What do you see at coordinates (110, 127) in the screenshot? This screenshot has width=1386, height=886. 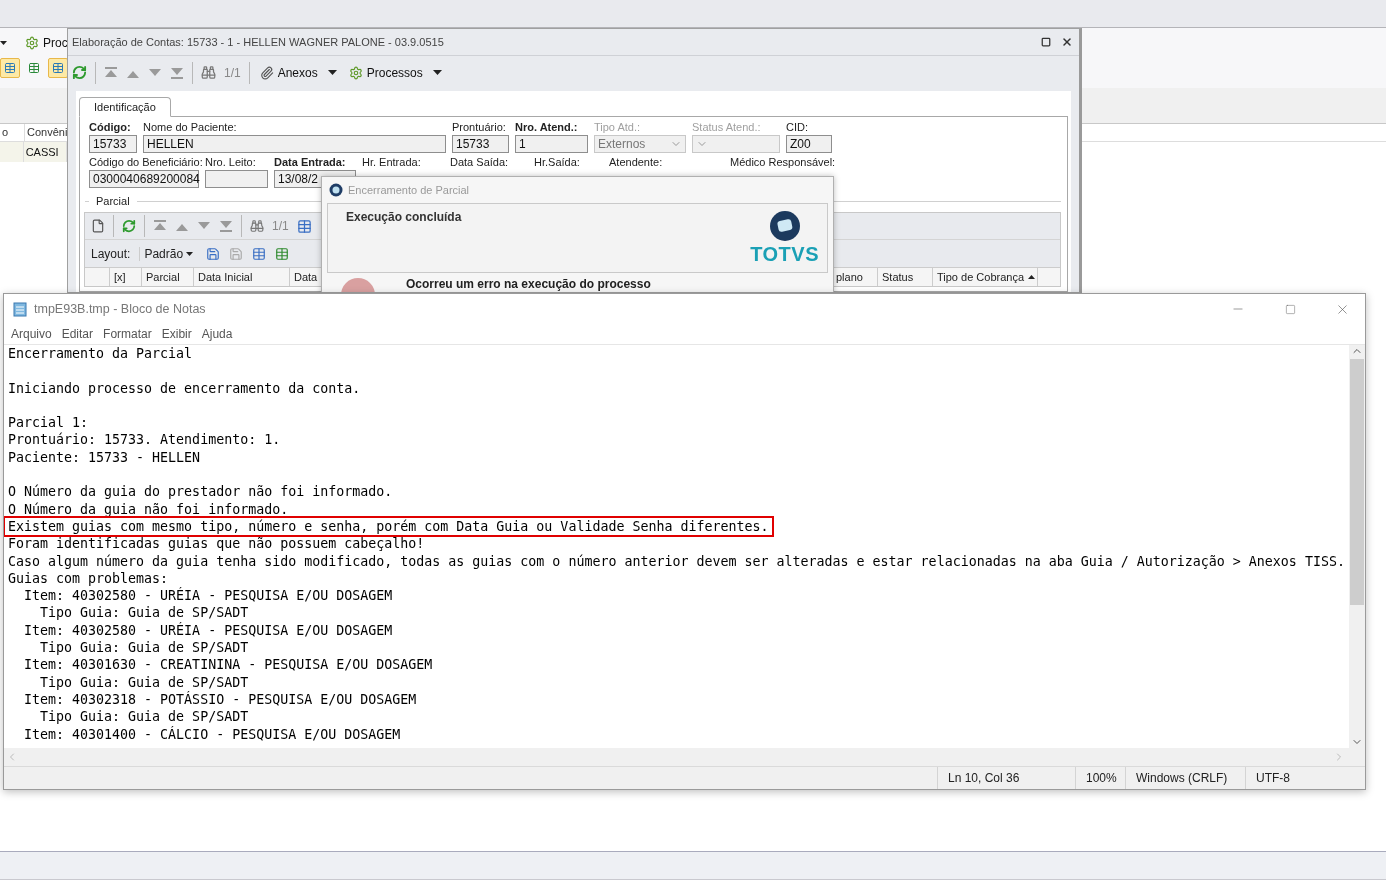 I see `field-label: Código:` at bounding box center [110, 127].